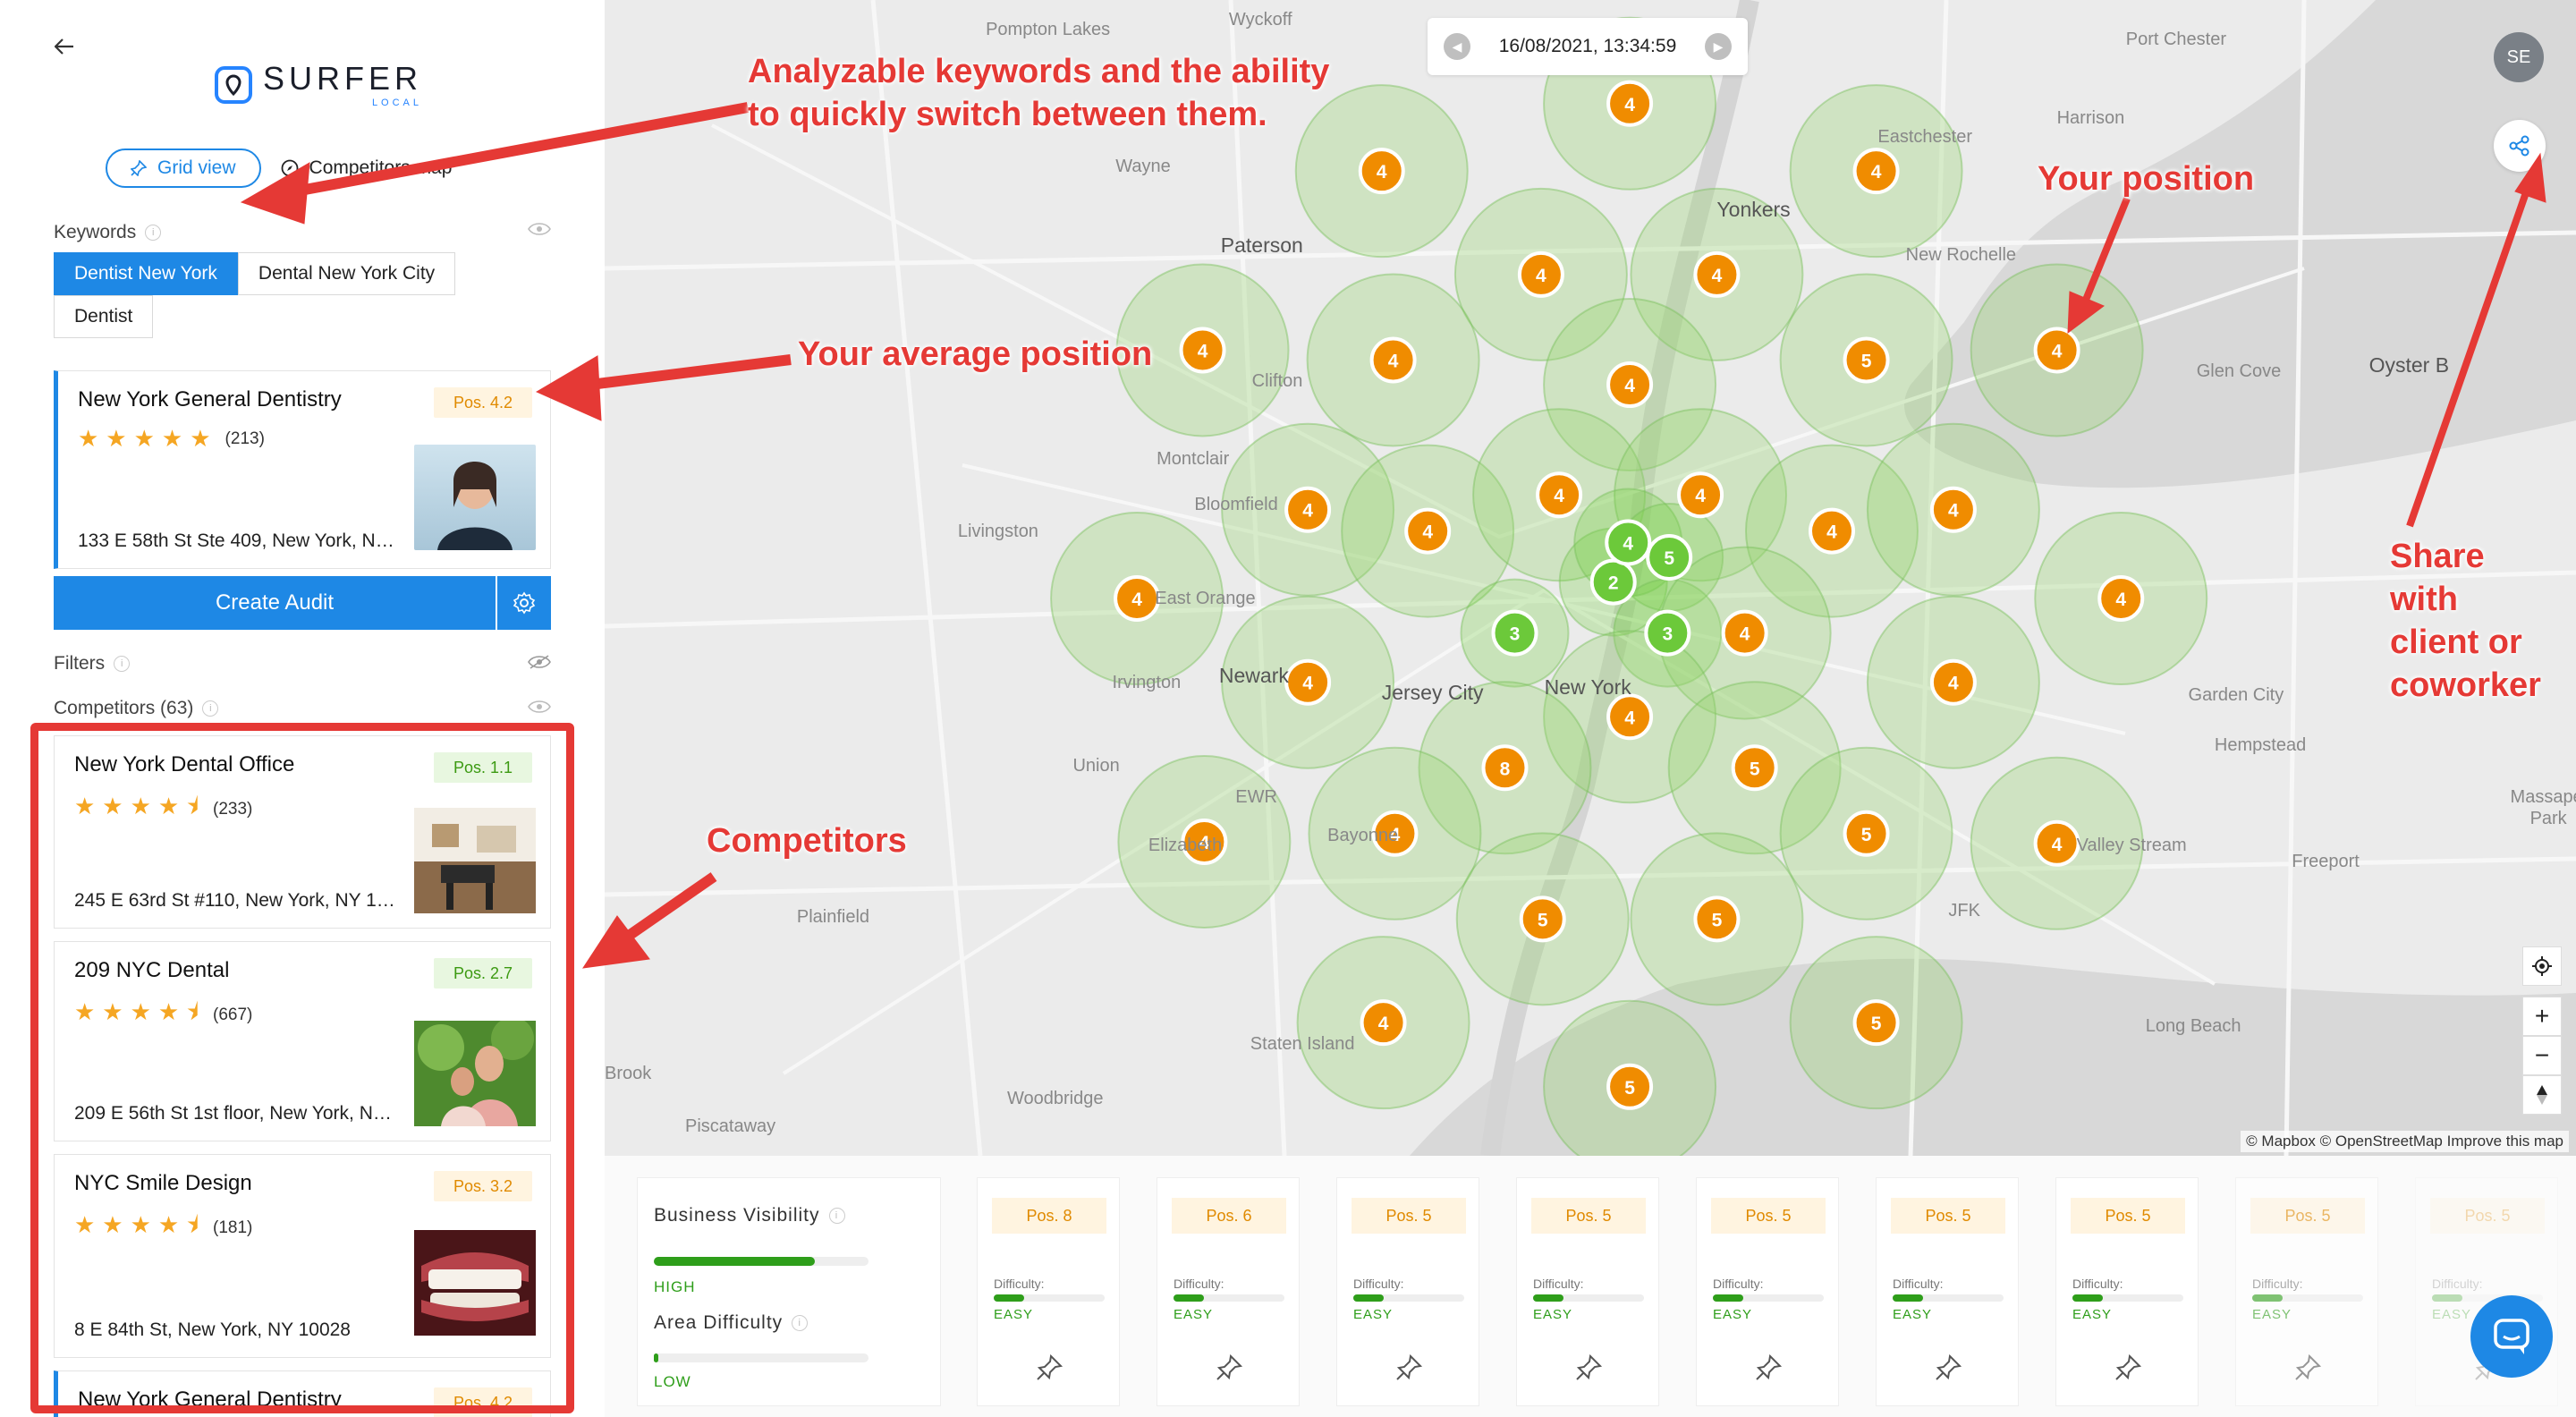 The width and height of the screenshot is (2576, 1417). I want to click on back-arrow-icon, so click(64, 46).